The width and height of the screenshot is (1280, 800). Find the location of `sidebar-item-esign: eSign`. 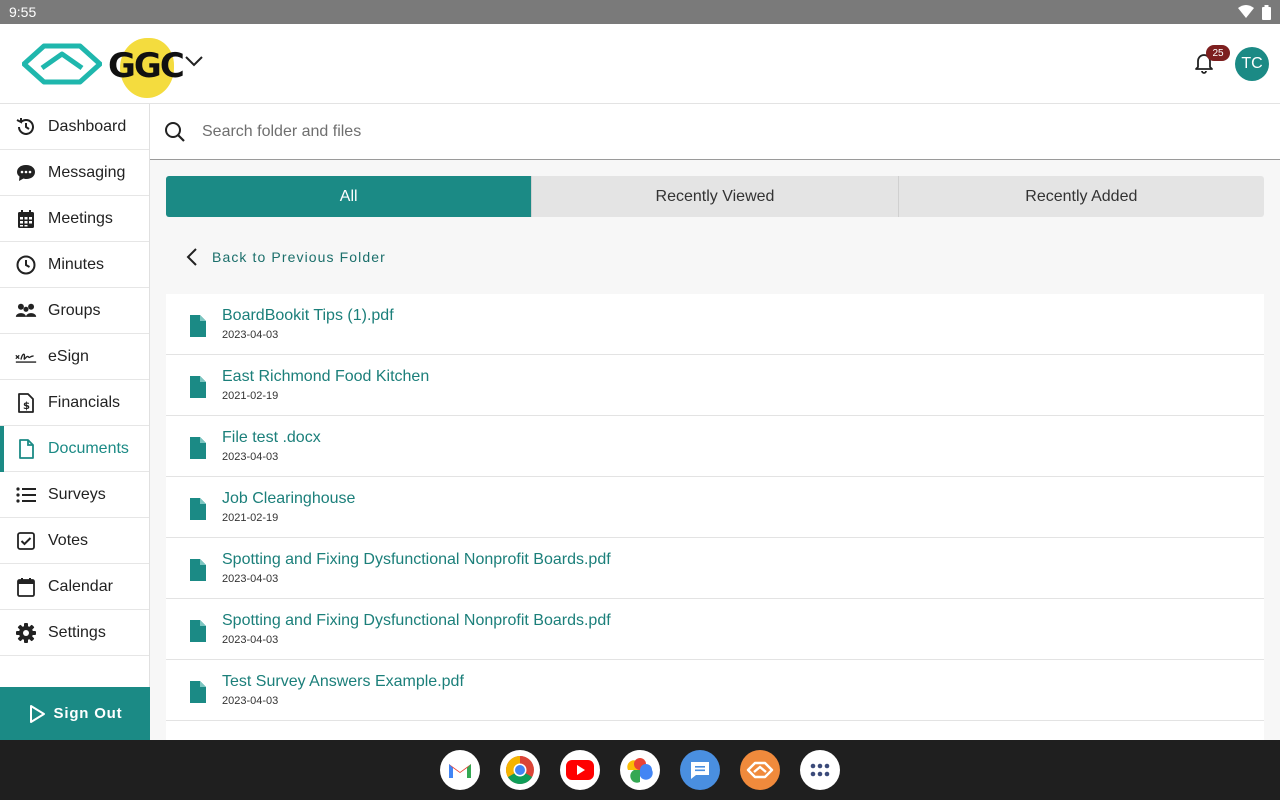

sidebar-item-esign: eSign is located at coordinates (74, 357).